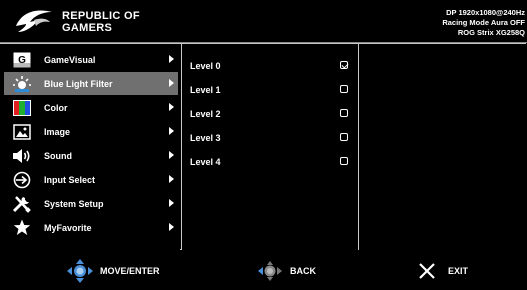 This screenshot has width=527, height=290. Describe the element at coordinates (271, 162) in the screenshot. I see `level-option-4: Level 4` at that location.